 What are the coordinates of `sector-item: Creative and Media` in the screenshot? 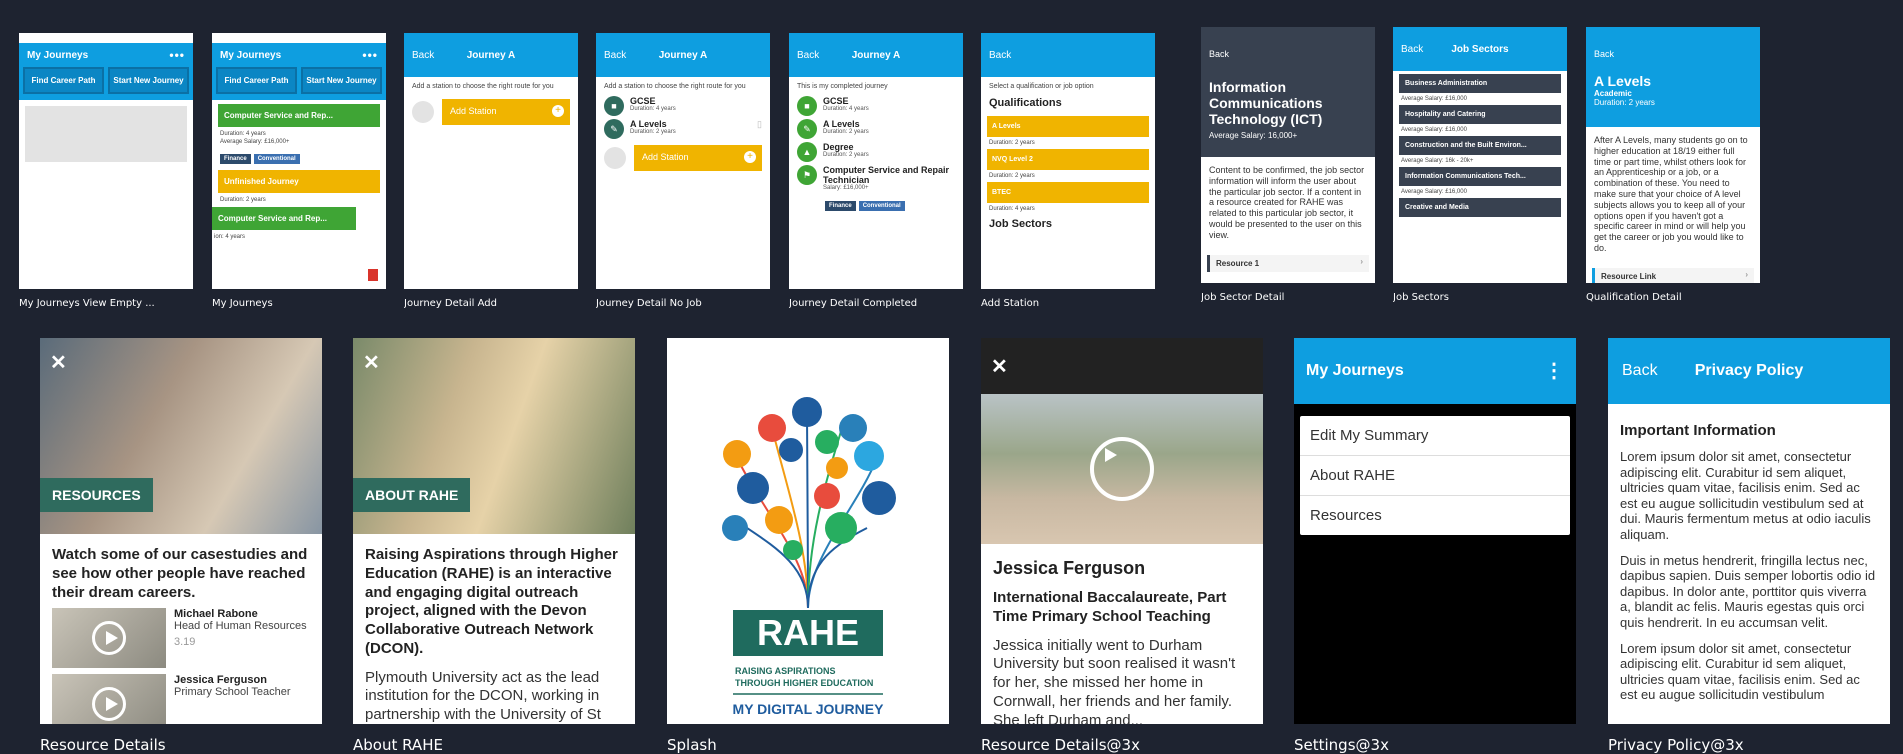 It's located at (1480, 207).